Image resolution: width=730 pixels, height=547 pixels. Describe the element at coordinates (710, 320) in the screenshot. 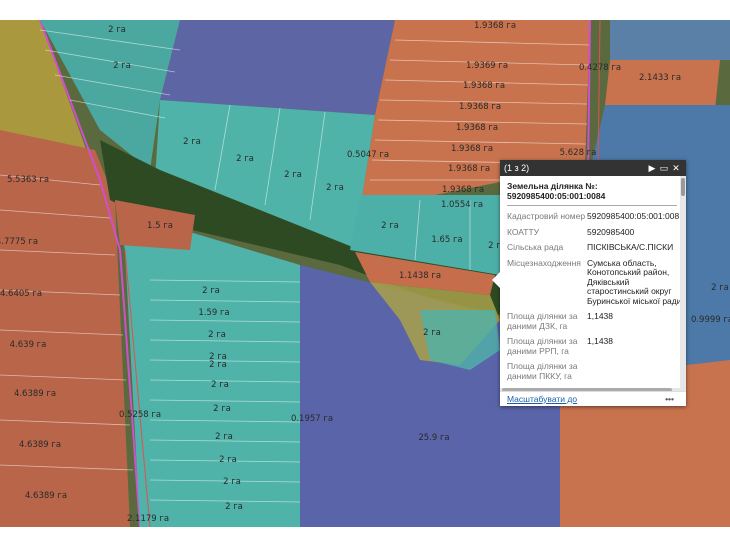

I see `parcel-label: 0.9999 га` at that location.